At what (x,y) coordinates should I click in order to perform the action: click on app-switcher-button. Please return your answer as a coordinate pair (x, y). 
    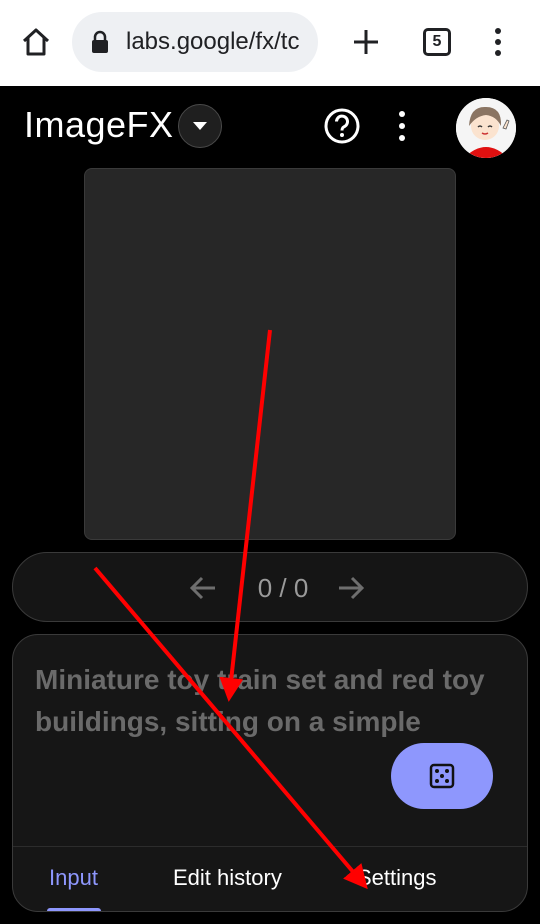
    Looking at the image, I should click on (200, 126).